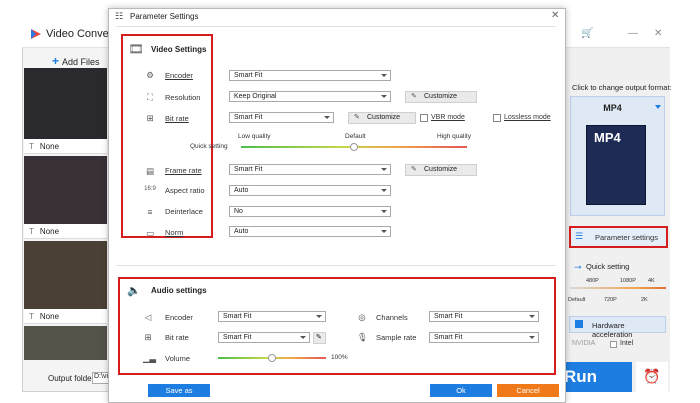  I want to click on bitrate-icon: ⊞, so click(150, 118).